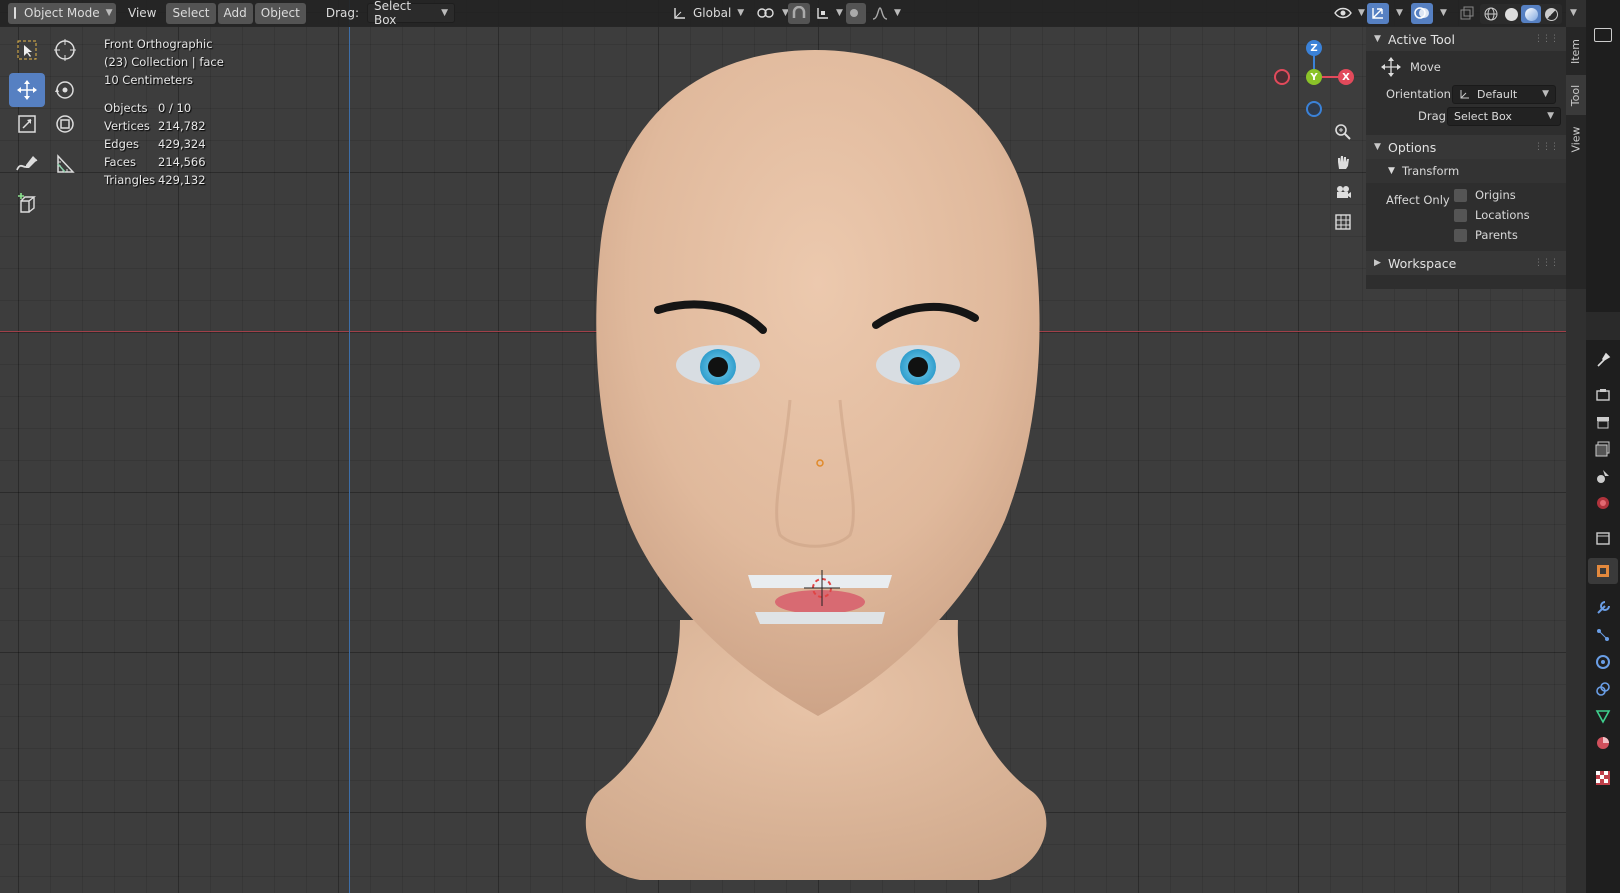  What do you see at coordinates (1603, 538) in the screenshot?
I see `collection-properties-icon` at bounding box center [1603, 538].